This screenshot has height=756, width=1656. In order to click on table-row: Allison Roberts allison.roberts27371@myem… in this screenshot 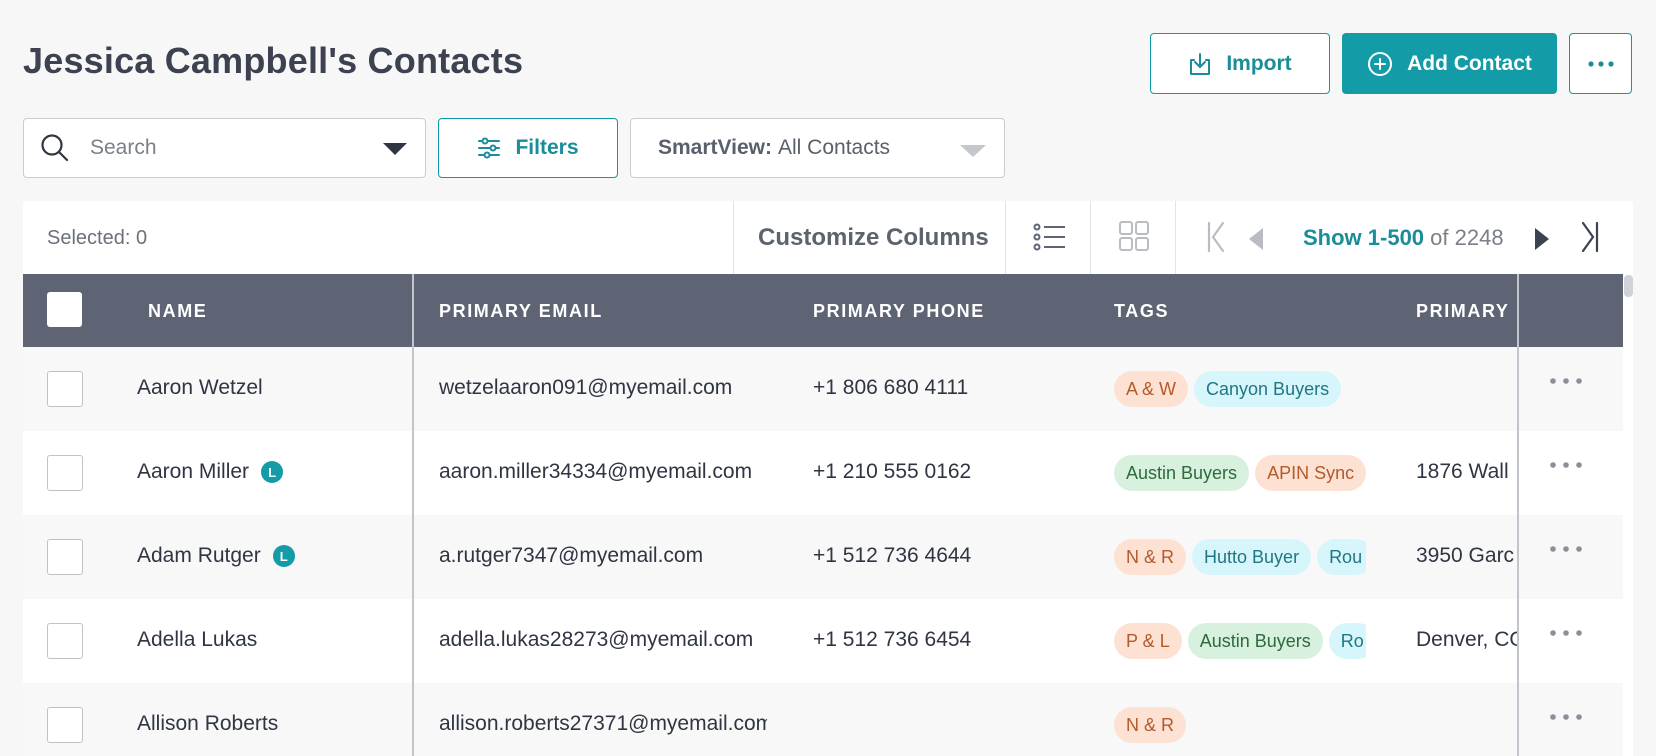, I will do `click(823, 719)`.